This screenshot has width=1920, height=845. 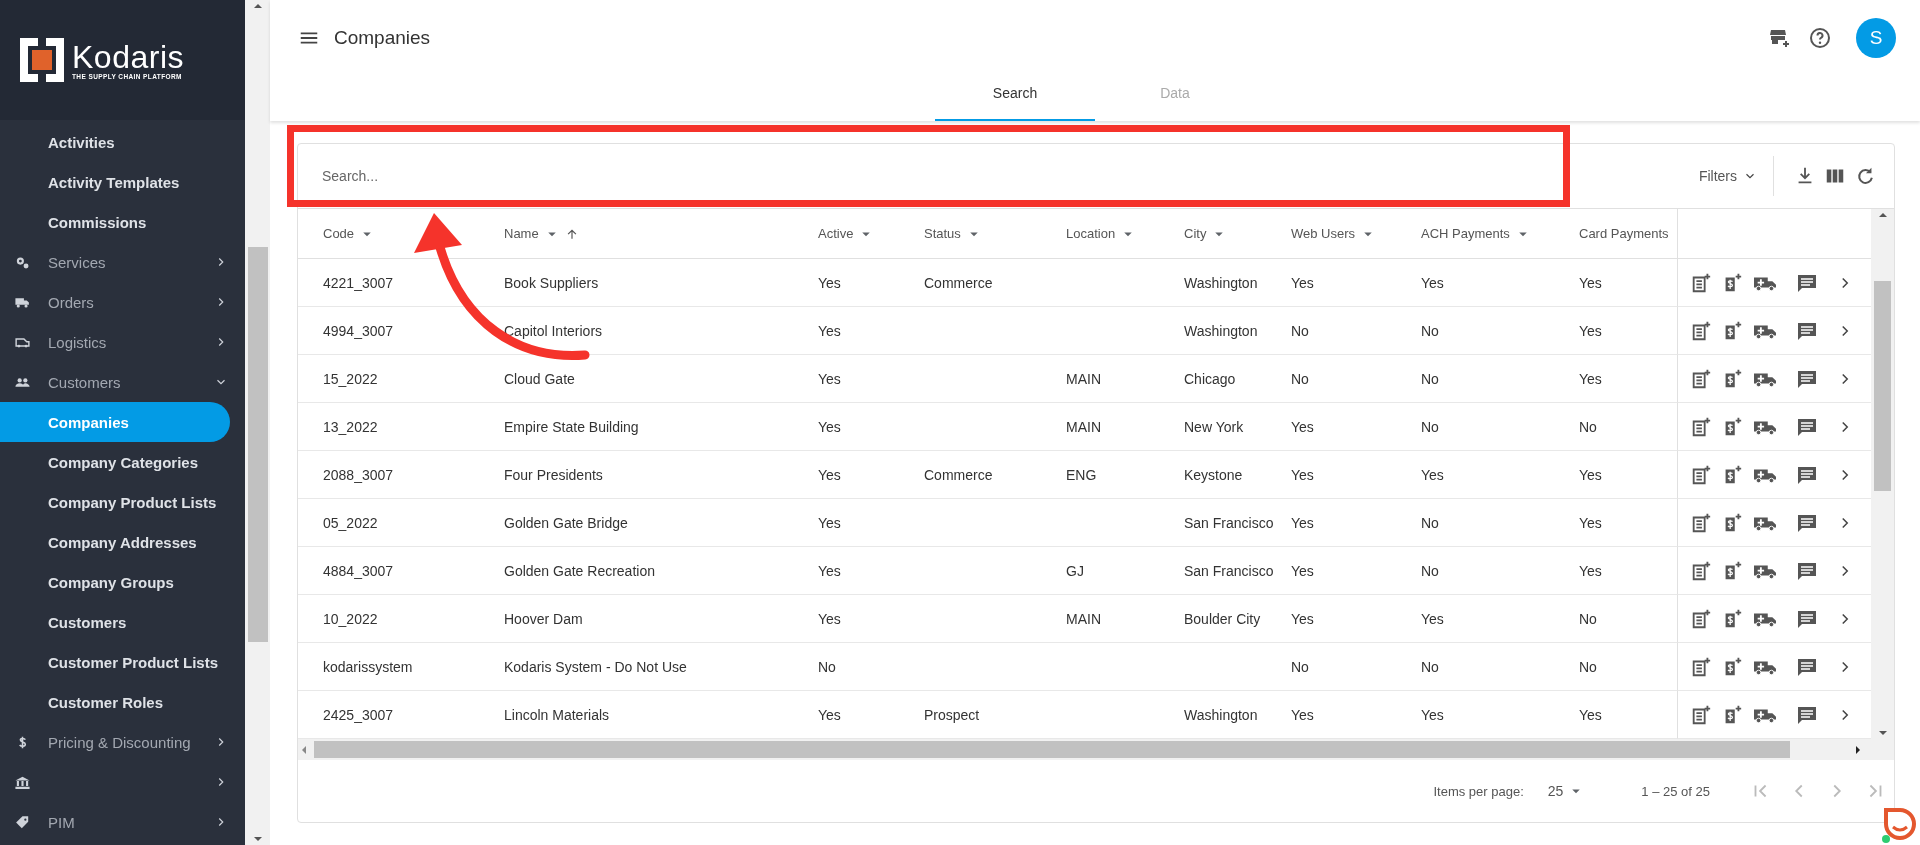 What do you see at coordinates (1727, 176) in the screenshot?
I see `filters-button: Filters` at bounding box center [1727, 176].